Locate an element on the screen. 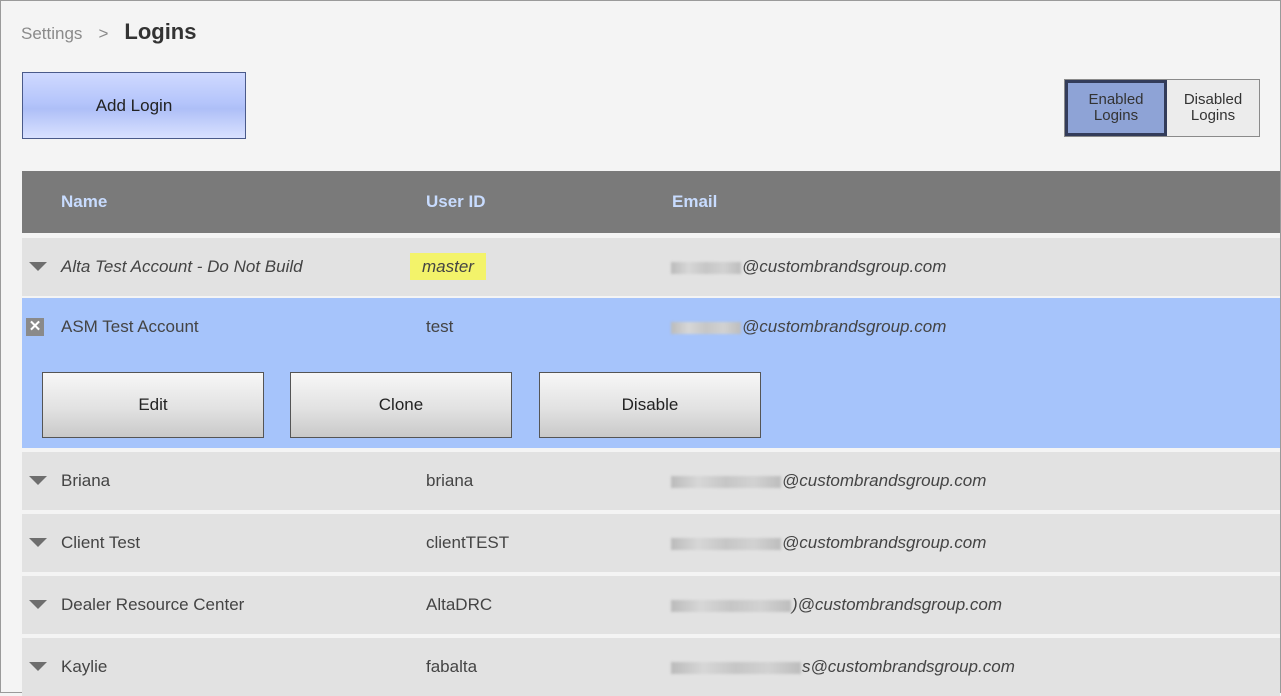 The width and height of the screenshot is (1281, 696). column-header-email: Email is located at coordinates (694, 202).